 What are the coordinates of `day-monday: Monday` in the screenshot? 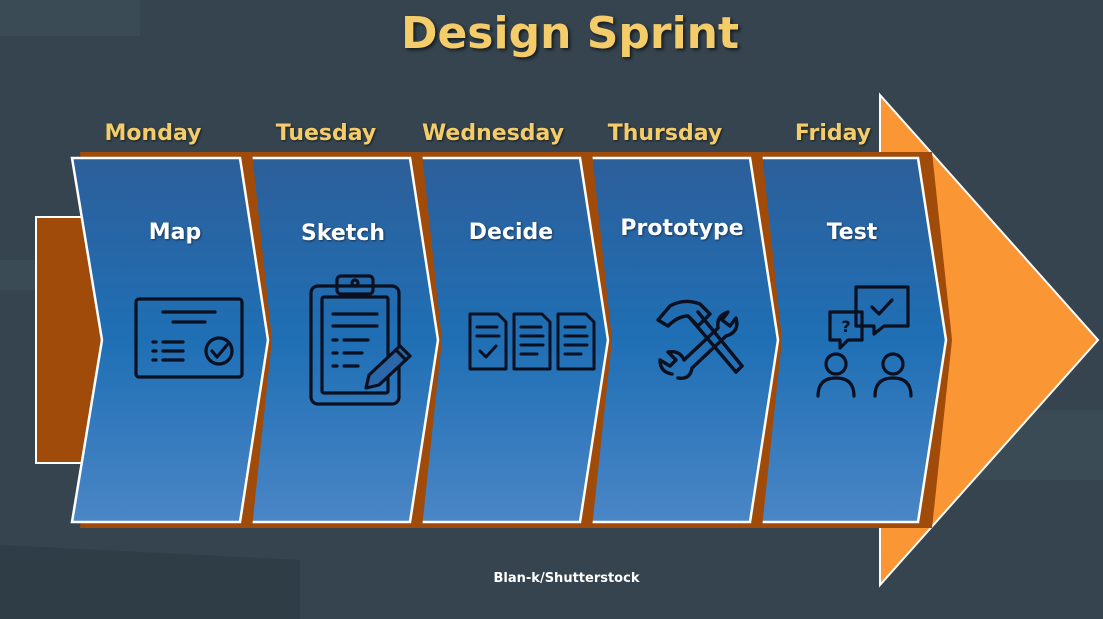 It's located at (153, 133).